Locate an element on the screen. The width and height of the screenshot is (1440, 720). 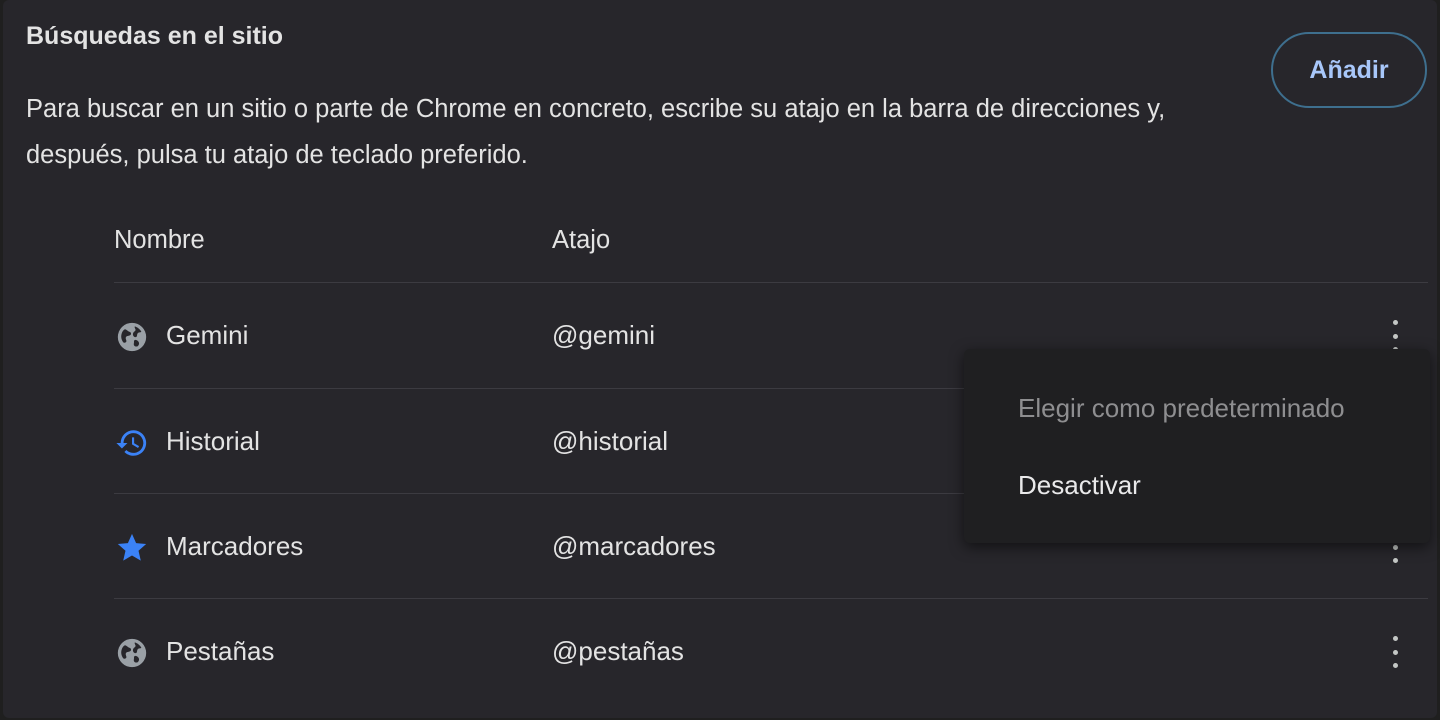
table-row: Pestañas @pestañas is located at coordinates (771, 652).